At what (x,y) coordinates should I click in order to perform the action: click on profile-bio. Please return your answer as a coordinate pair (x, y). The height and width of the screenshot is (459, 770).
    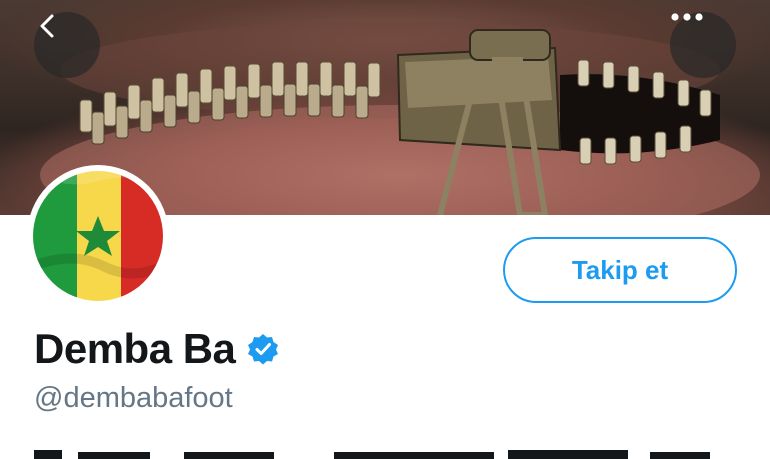
    Looking at the image, I should click on (394, 452).